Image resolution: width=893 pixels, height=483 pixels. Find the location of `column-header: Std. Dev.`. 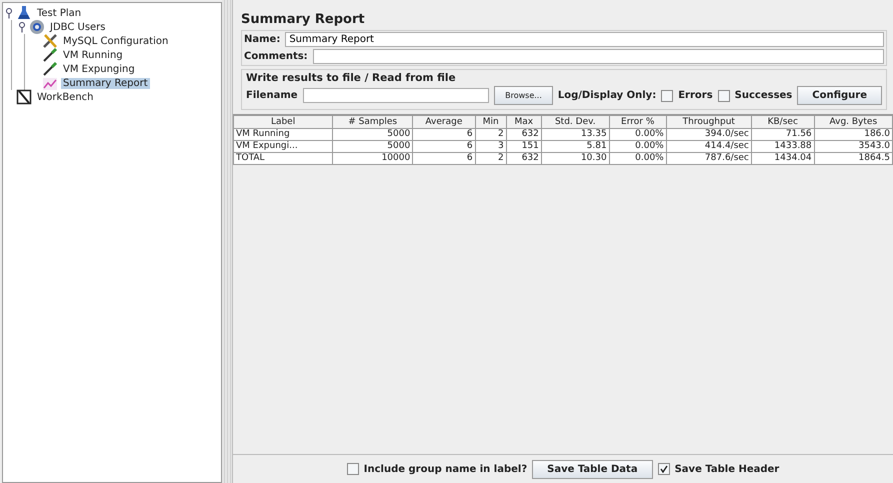

column-header: Std. Dev. is located at coordinates (575, 122).